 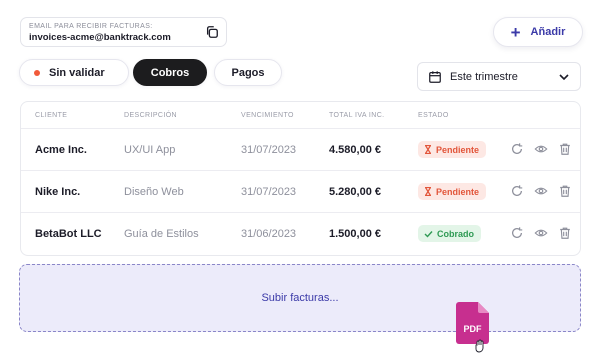 What do you see at coordinates (68, 234) in the screenshot?
I see `client-name: BetaBot LLC` at bounding box center [68, 234].